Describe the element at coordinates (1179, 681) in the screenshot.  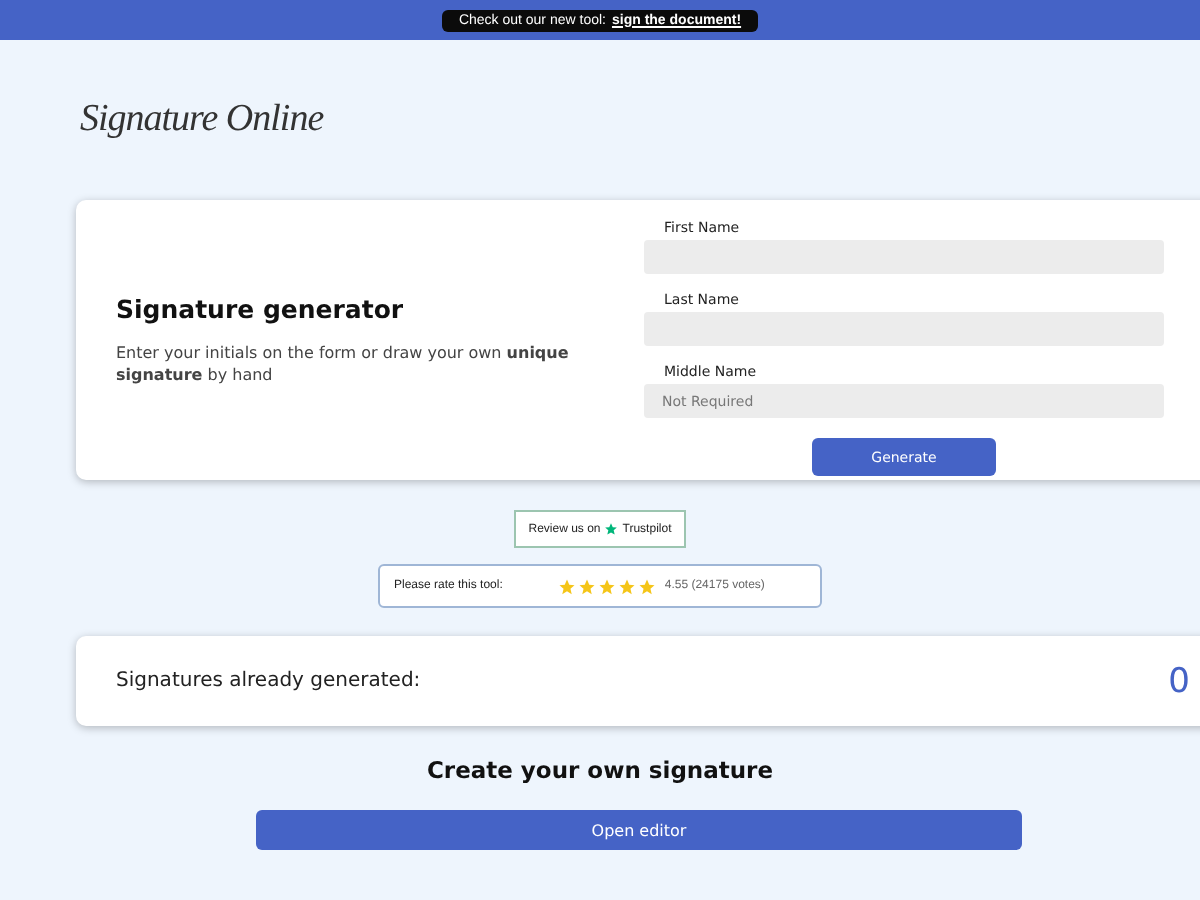
I see `counter-value: 0` at that location.